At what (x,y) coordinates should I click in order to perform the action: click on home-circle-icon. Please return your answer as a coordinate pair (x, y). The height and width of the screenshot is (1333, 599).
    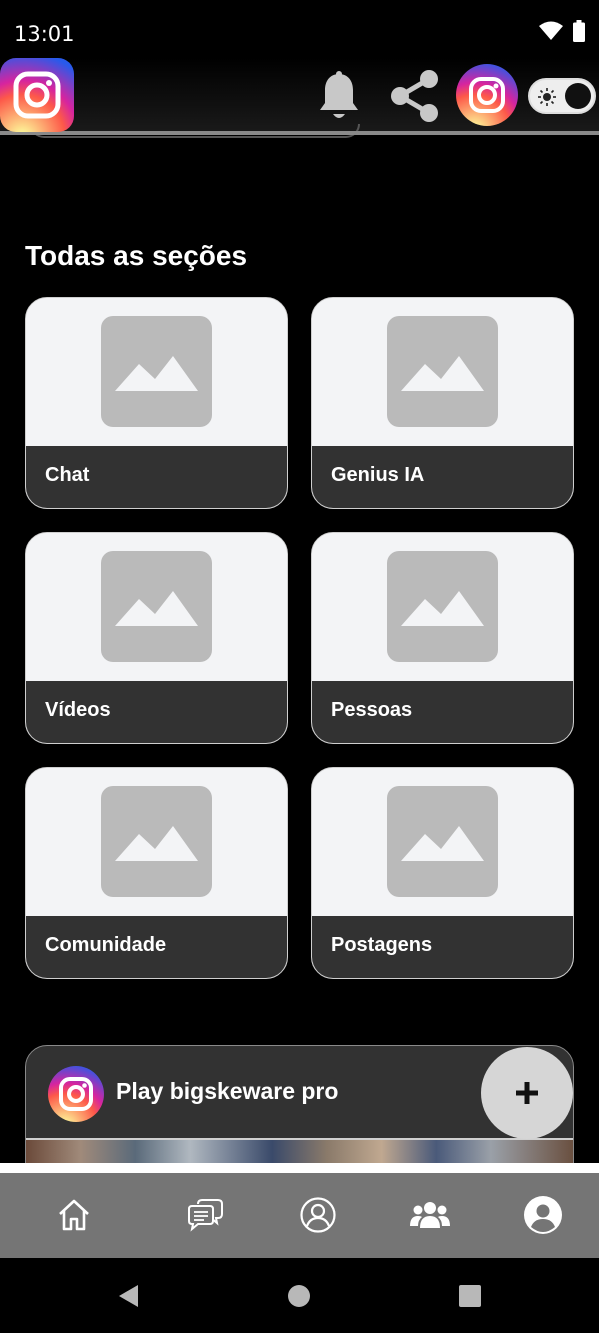
    Looking at the image, I should click on (299, 1296).